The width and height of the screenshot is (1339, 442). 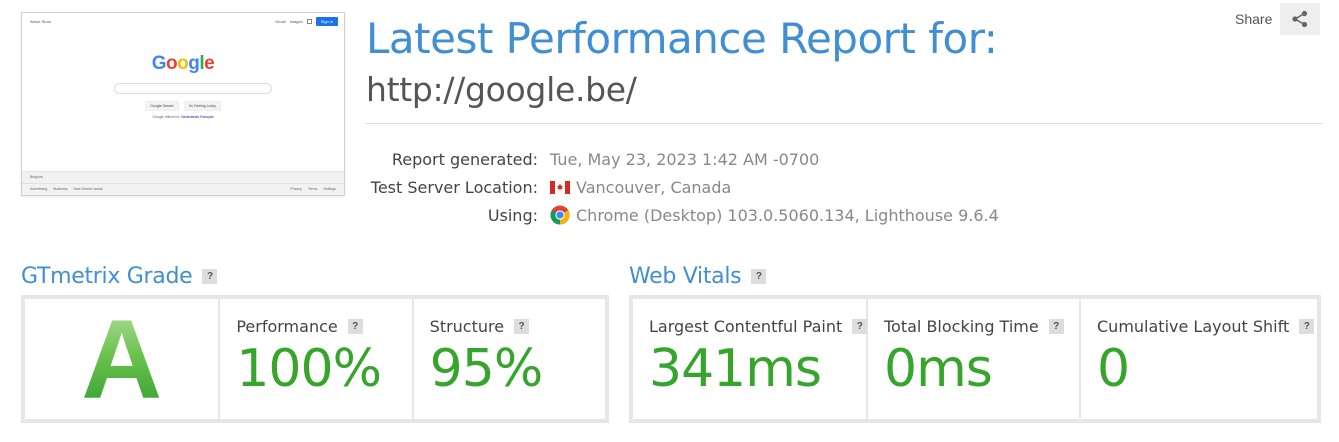 I want to click on meta-label: Report generated:, so click(x=464, y=159).